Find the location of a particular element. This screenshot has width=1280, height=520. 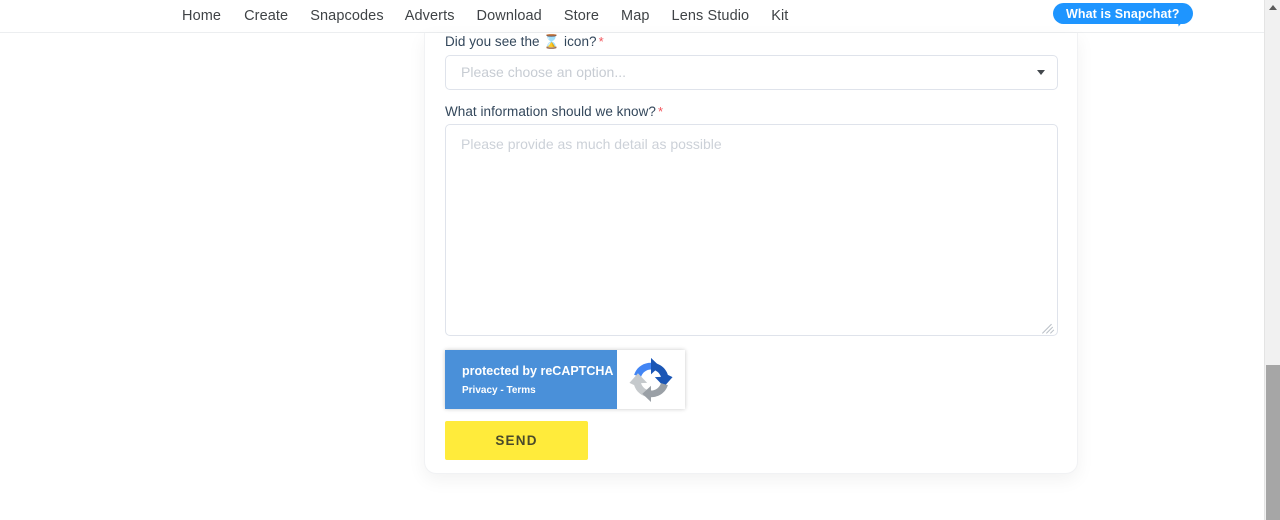

nav-link-kit: Kit is located at coordinates (779, 16).